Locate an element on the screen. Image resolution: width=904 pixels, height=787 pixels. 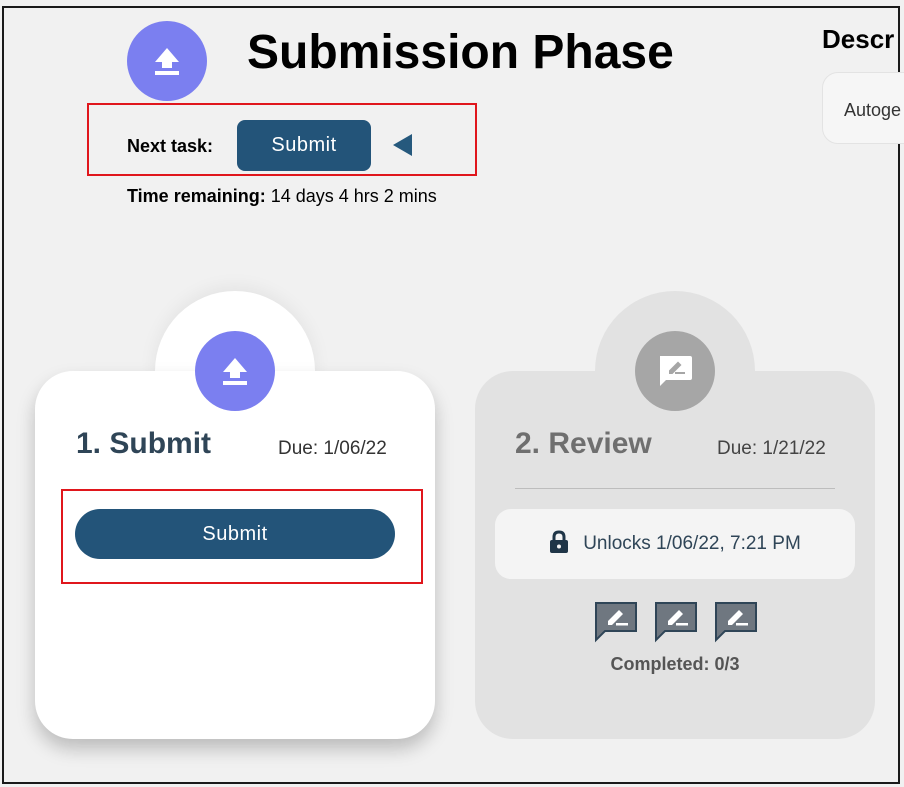
unlock-notice: Unlocks 1/06/22, 7:21 PM is located at coordinates (675, 544).